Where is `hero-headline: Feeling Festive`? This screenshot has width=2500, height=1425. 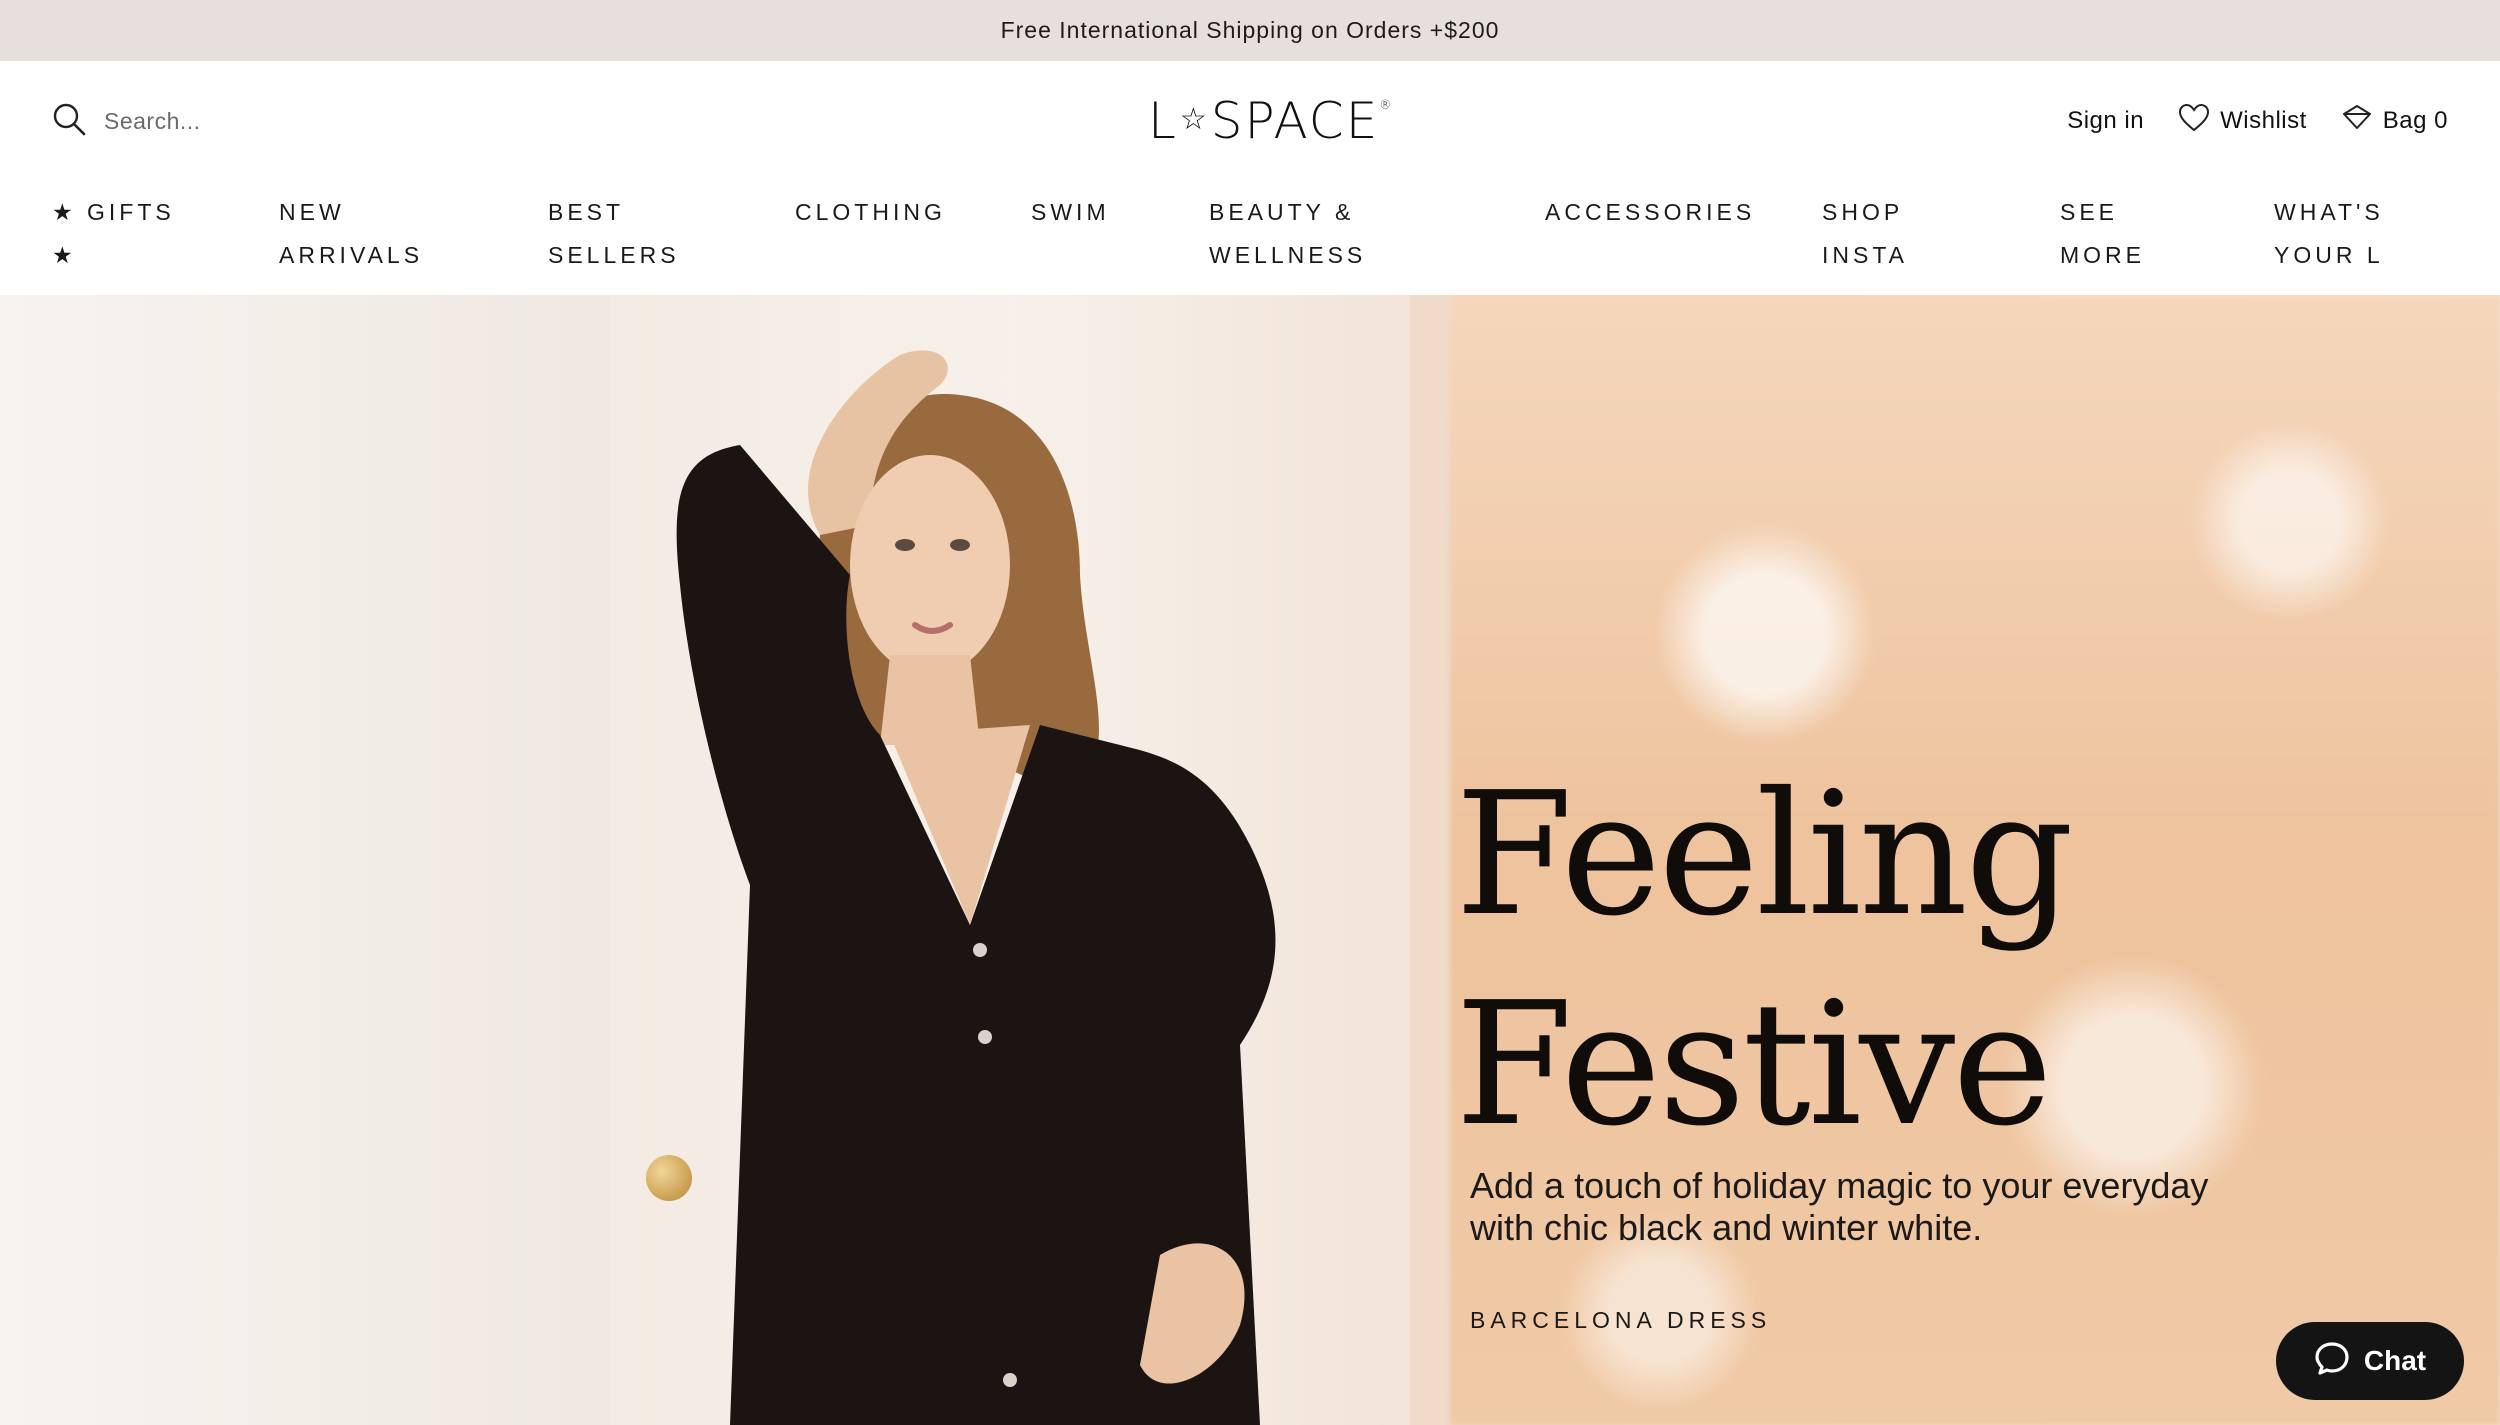
hero-headline: Feeling Festive is located at coordinates (1764, 960).